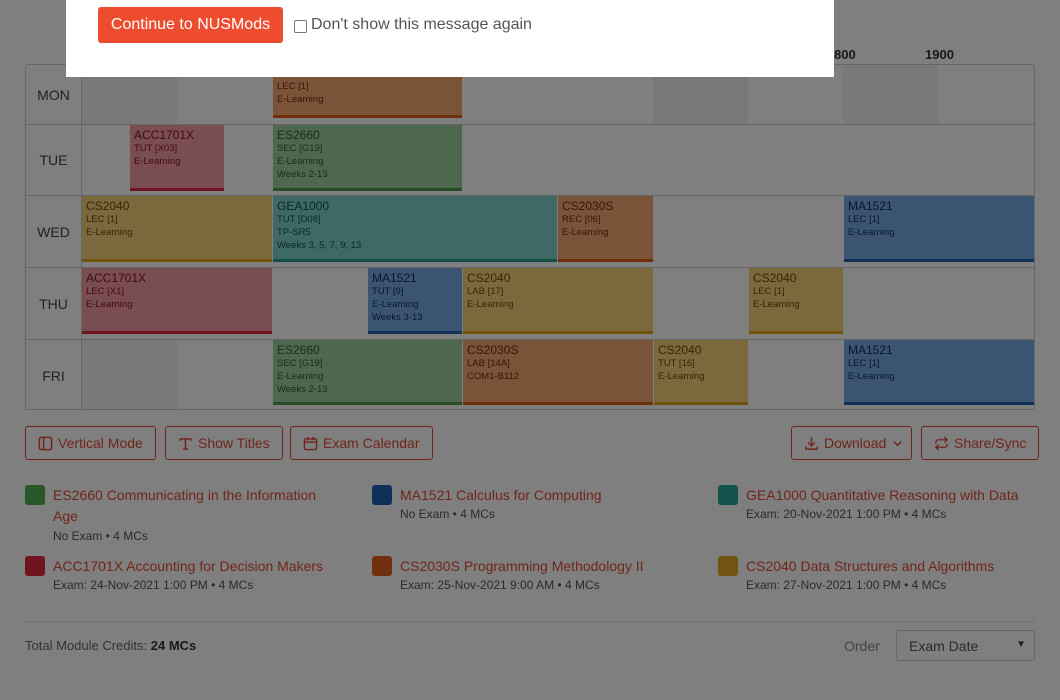 This screenshot has height=700, width=1060. I want to click on continue-button: Continue to NUSMods, so click(190, 25).